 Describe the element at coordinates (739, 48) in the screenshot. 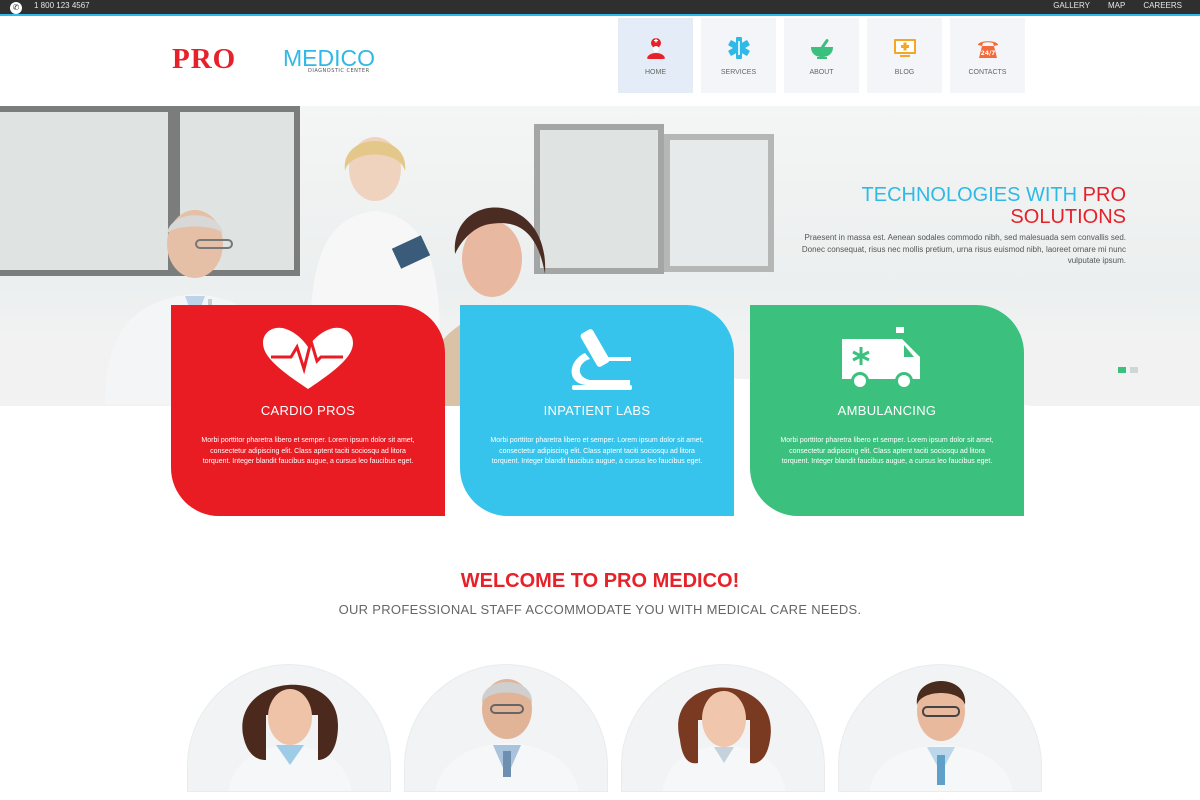

I see `star-of-life-icon` at that location.